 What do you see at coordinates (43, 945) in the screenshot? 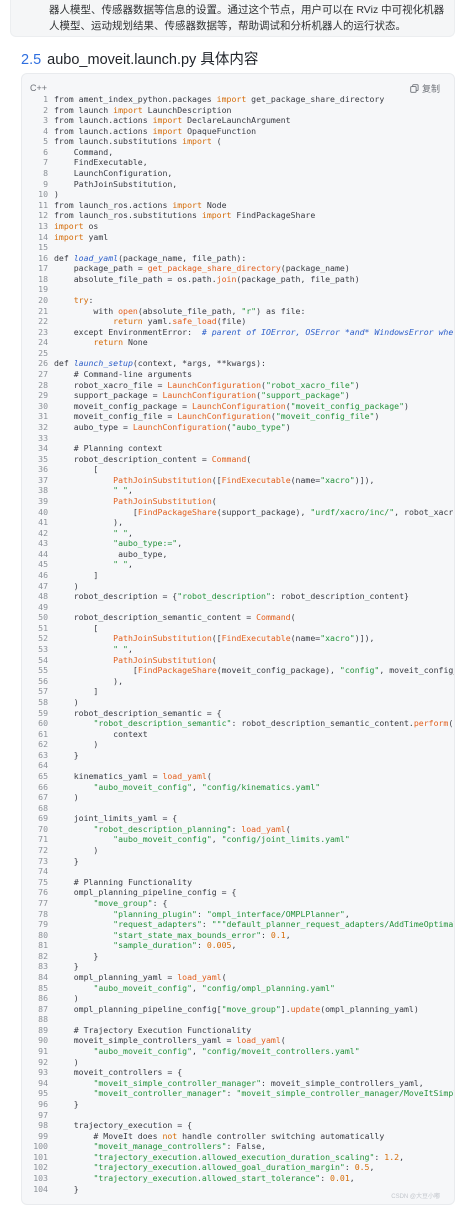
I see `line-number: 81` at bounding box center [43, 945].